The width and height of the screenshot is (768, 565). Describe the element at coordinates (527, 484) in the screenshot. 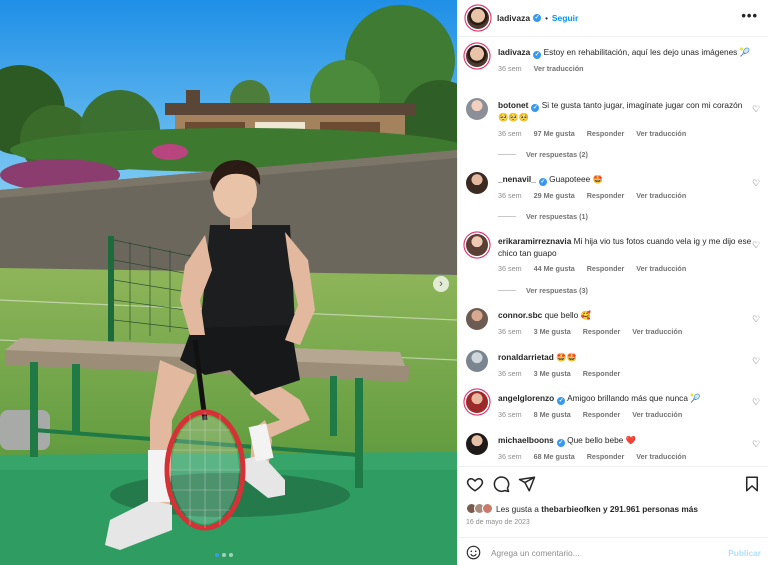

I see `send-icon` at that location.